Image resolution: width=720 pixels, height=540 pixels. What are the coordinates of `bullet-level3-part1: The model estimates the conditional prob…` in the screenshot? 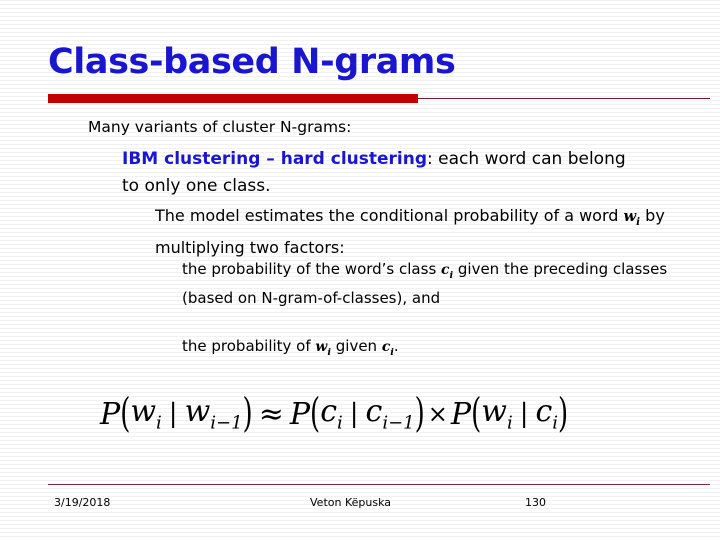 It's located at (389, 215).